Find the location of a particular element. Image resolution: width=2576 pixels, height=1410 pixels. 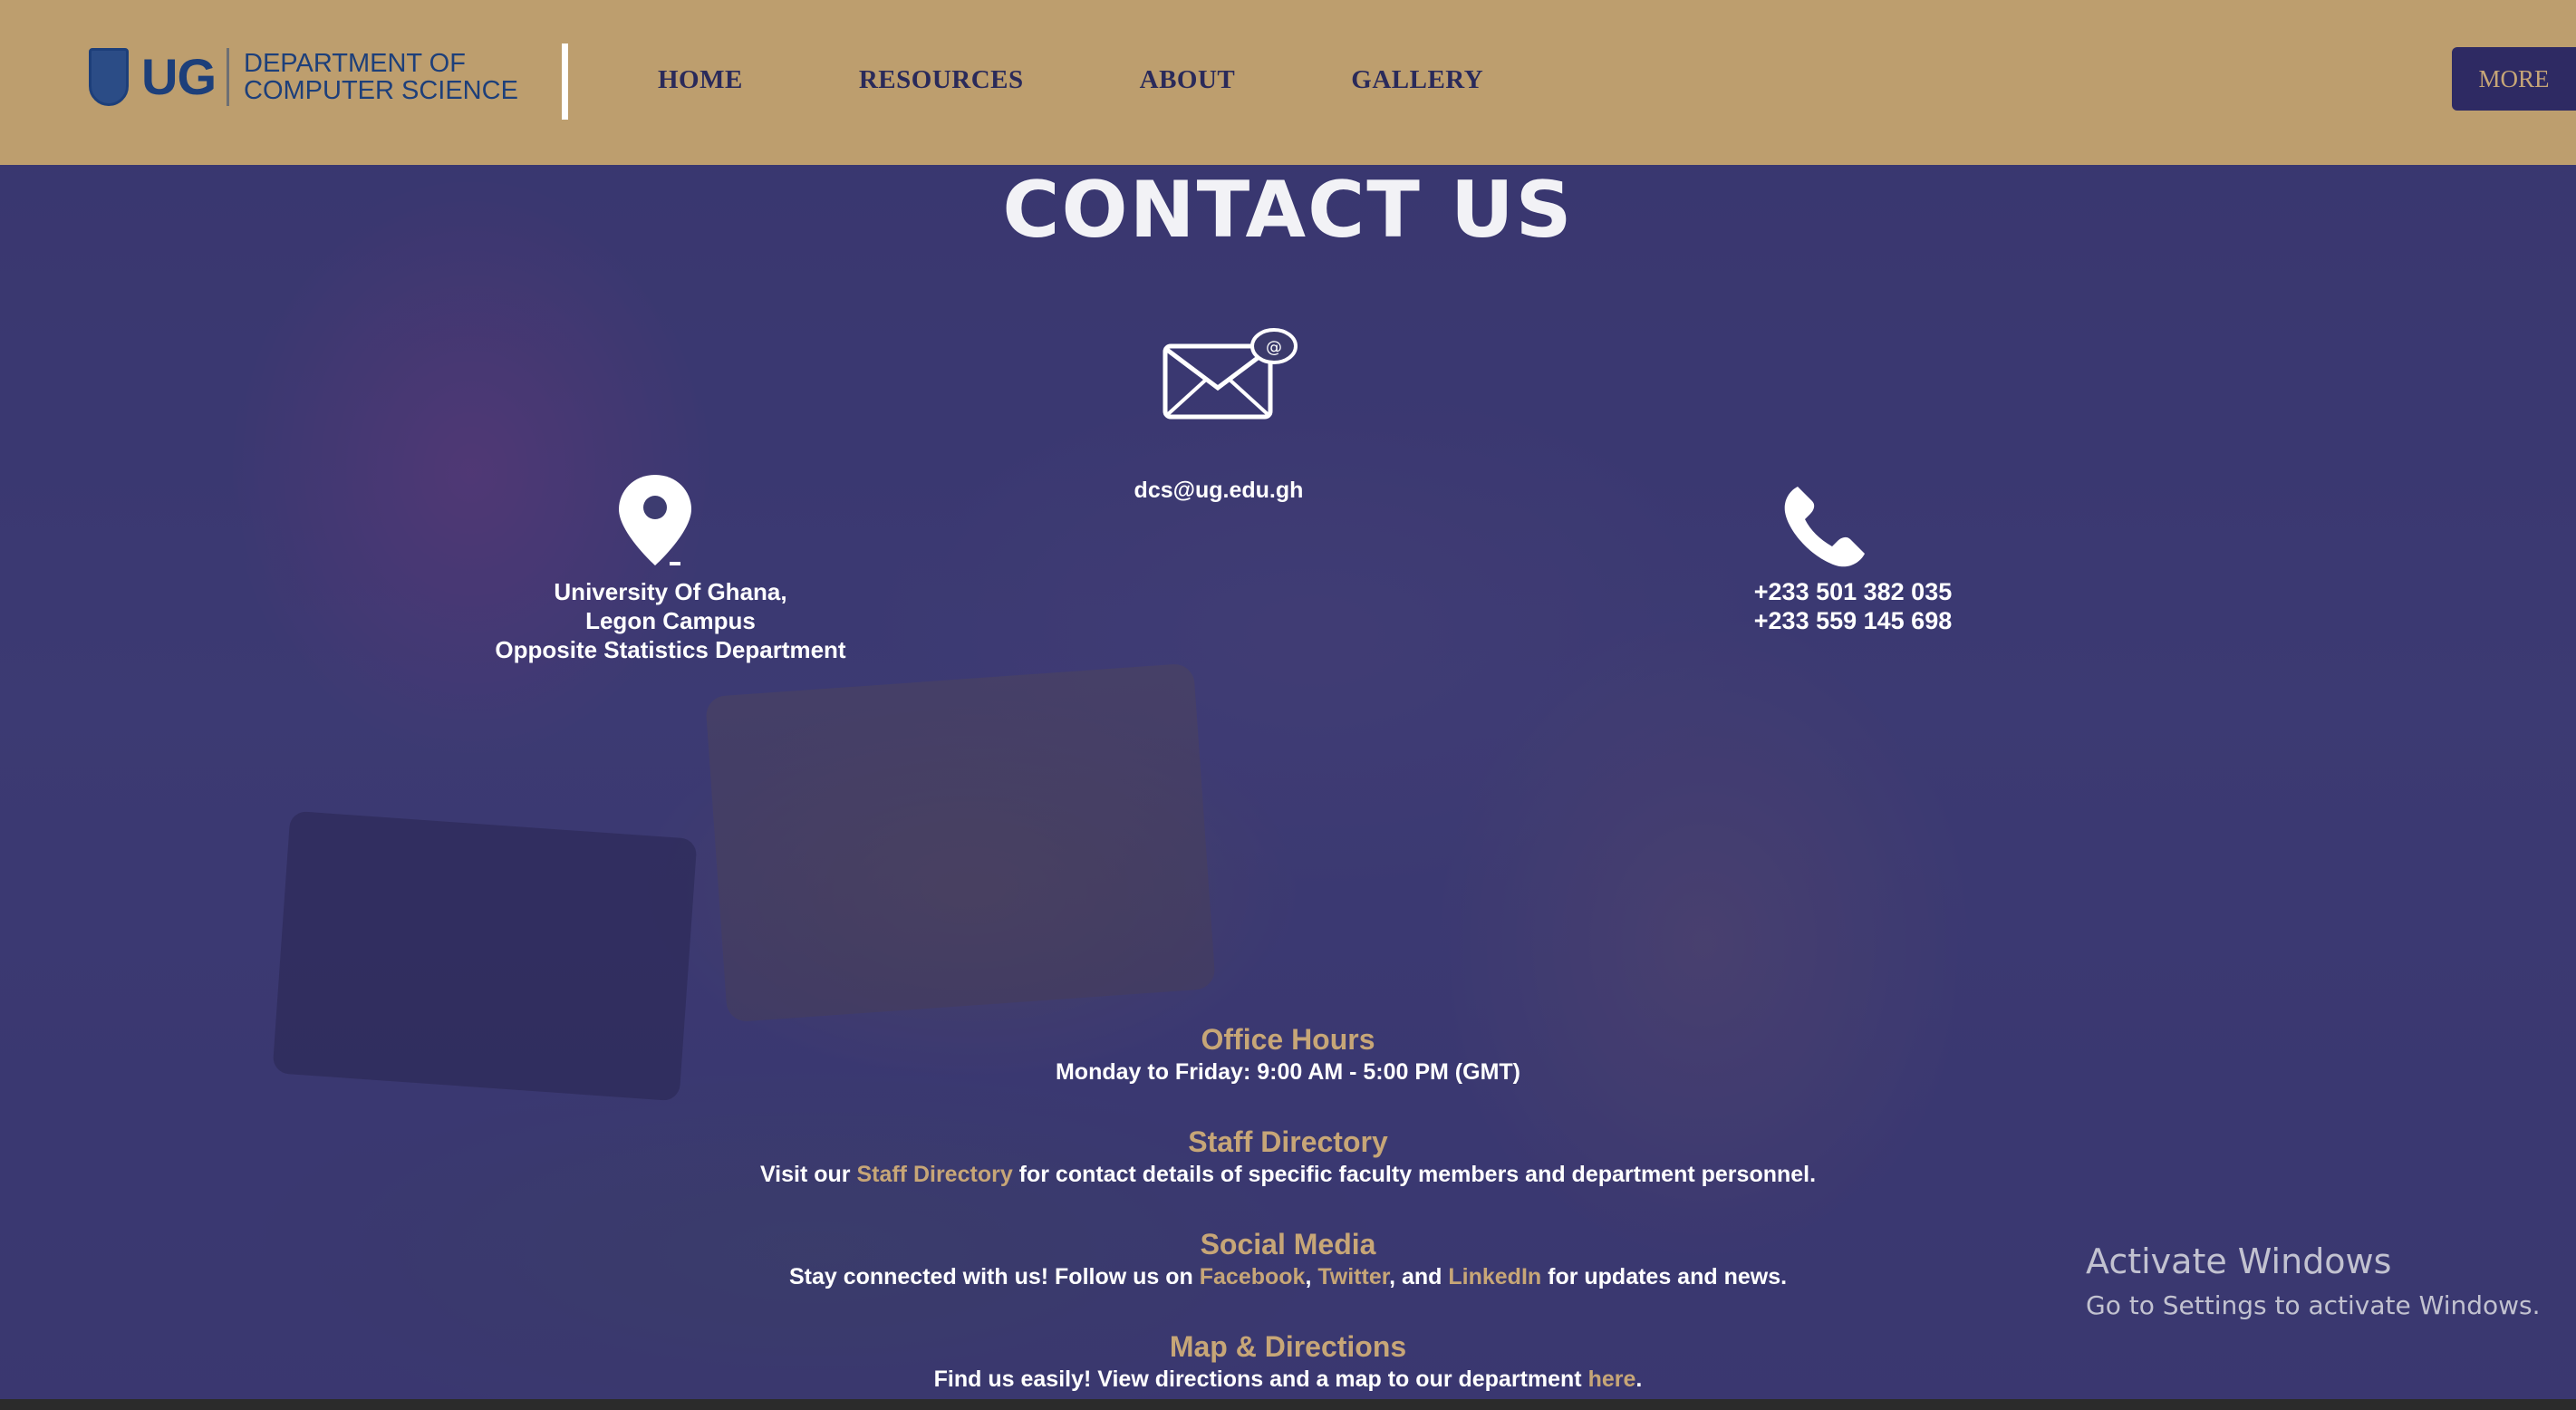

nav-home: HOME is located at coordinates (700, 80).